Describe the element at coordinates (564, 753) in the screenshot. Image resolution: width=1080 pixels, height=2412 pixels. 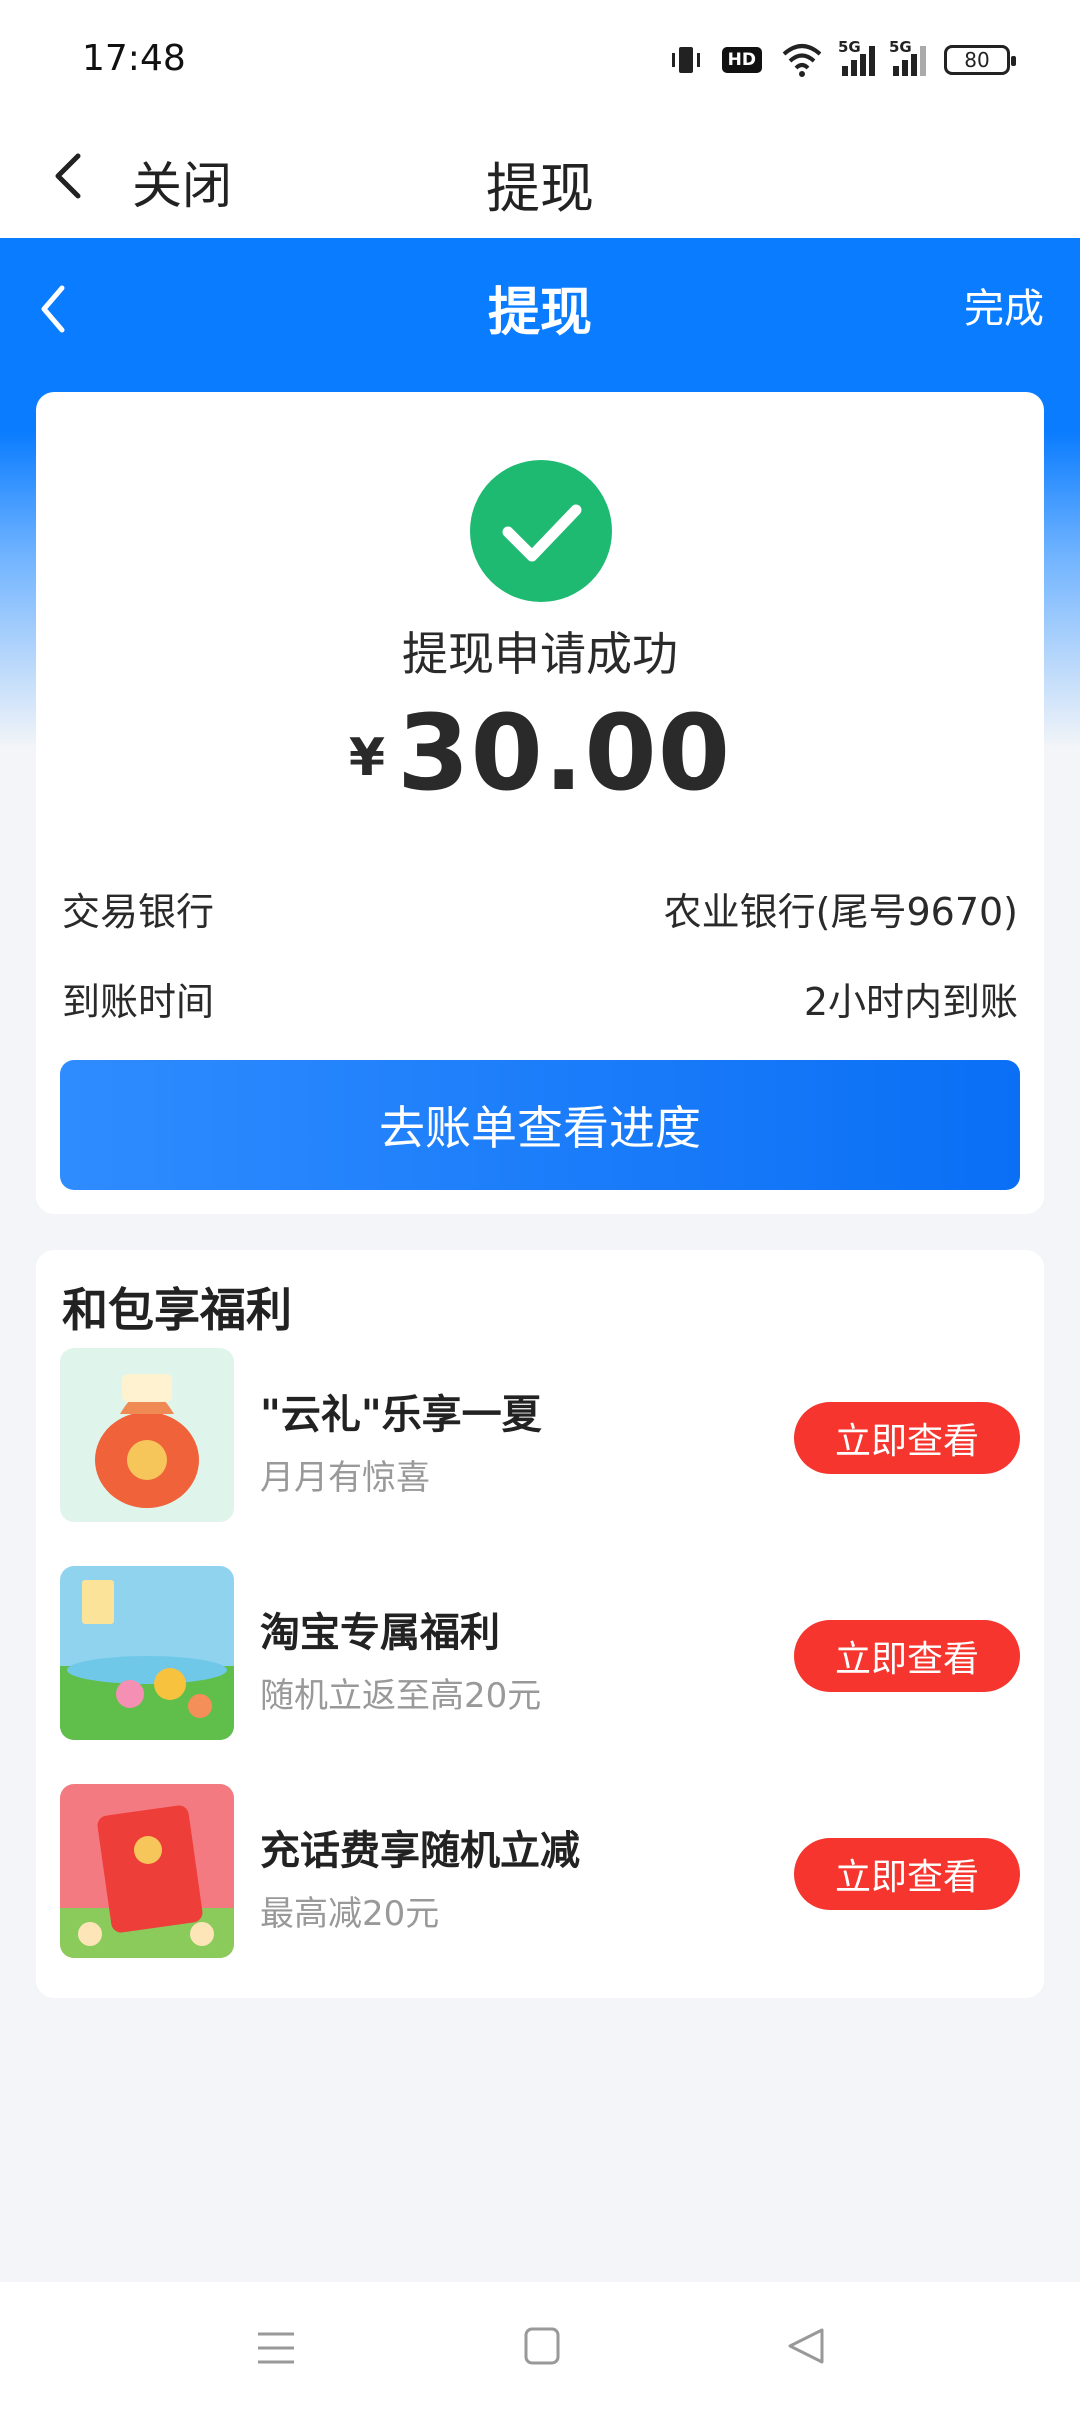
I see `amount-value: 30.00` at that location.